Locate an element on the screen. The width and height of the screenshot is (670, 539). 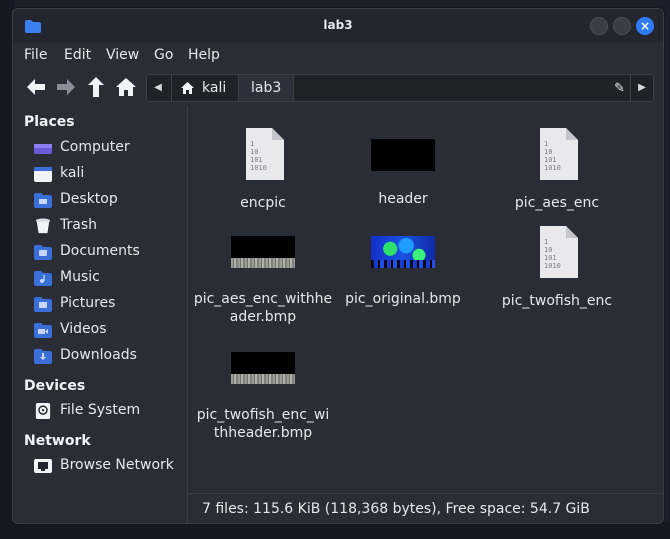
path-scroll-left-icon: ◀ is located at coordinates (158, 88).